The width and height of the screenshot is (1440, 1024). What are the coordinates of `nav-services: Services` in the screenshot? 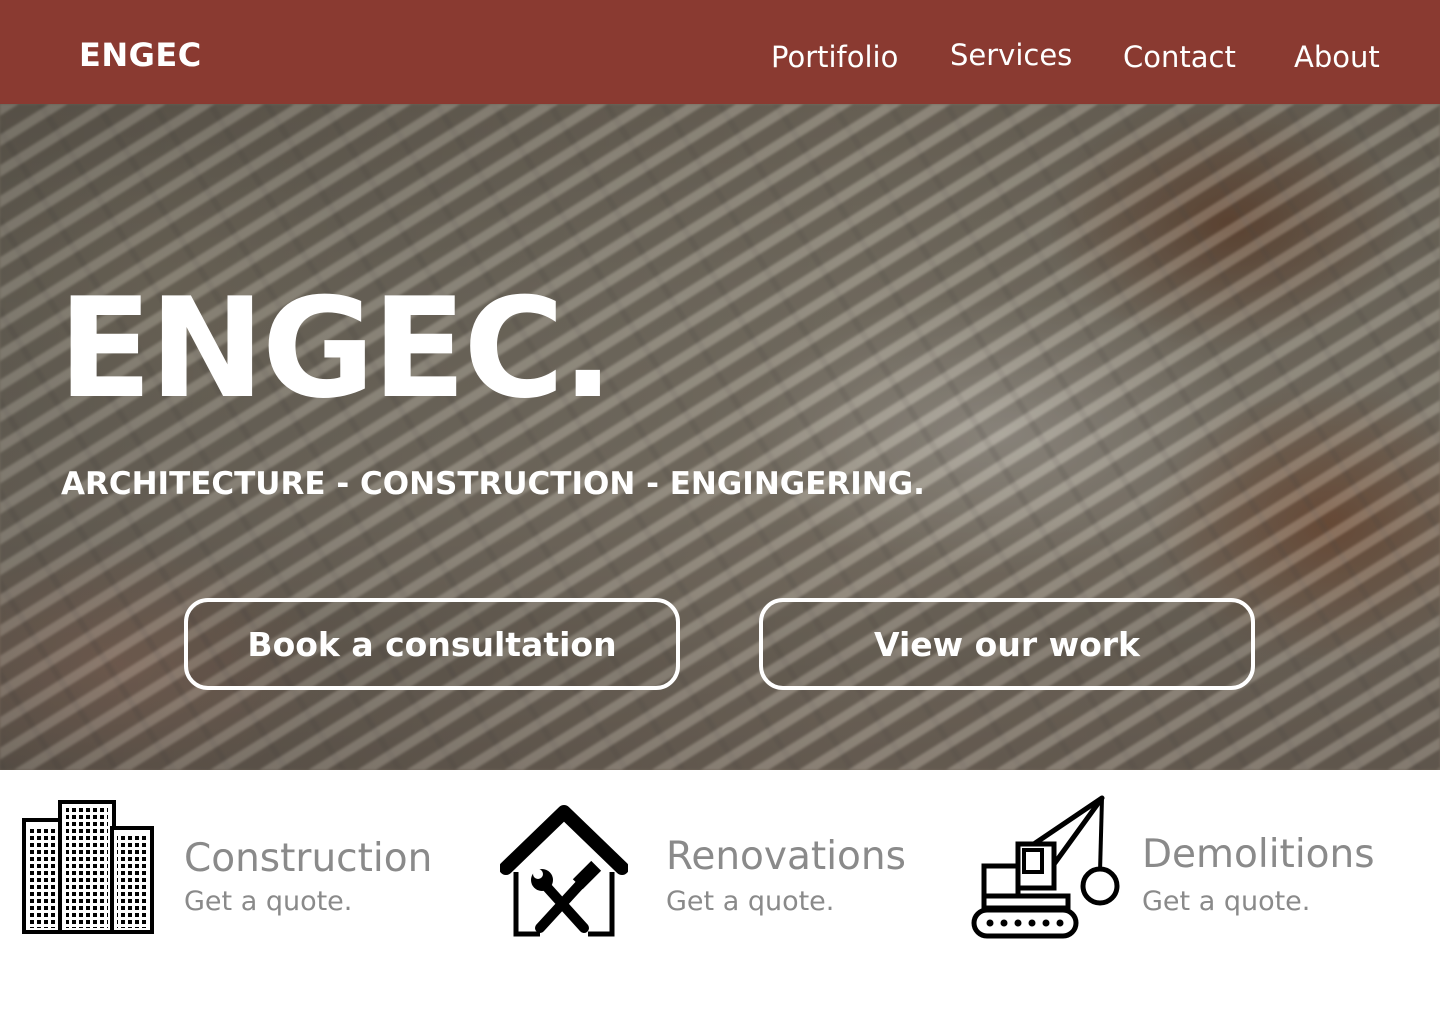 It's located at (1011, 55).